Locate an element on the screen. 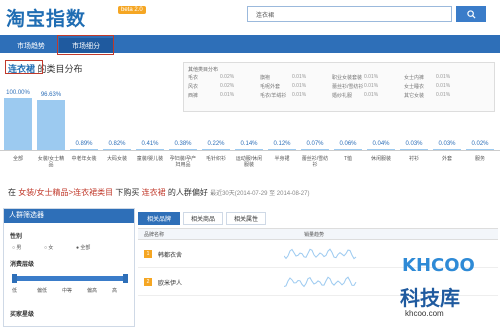  watermark-url: khcoo.com is located at coordinates (424, 313).